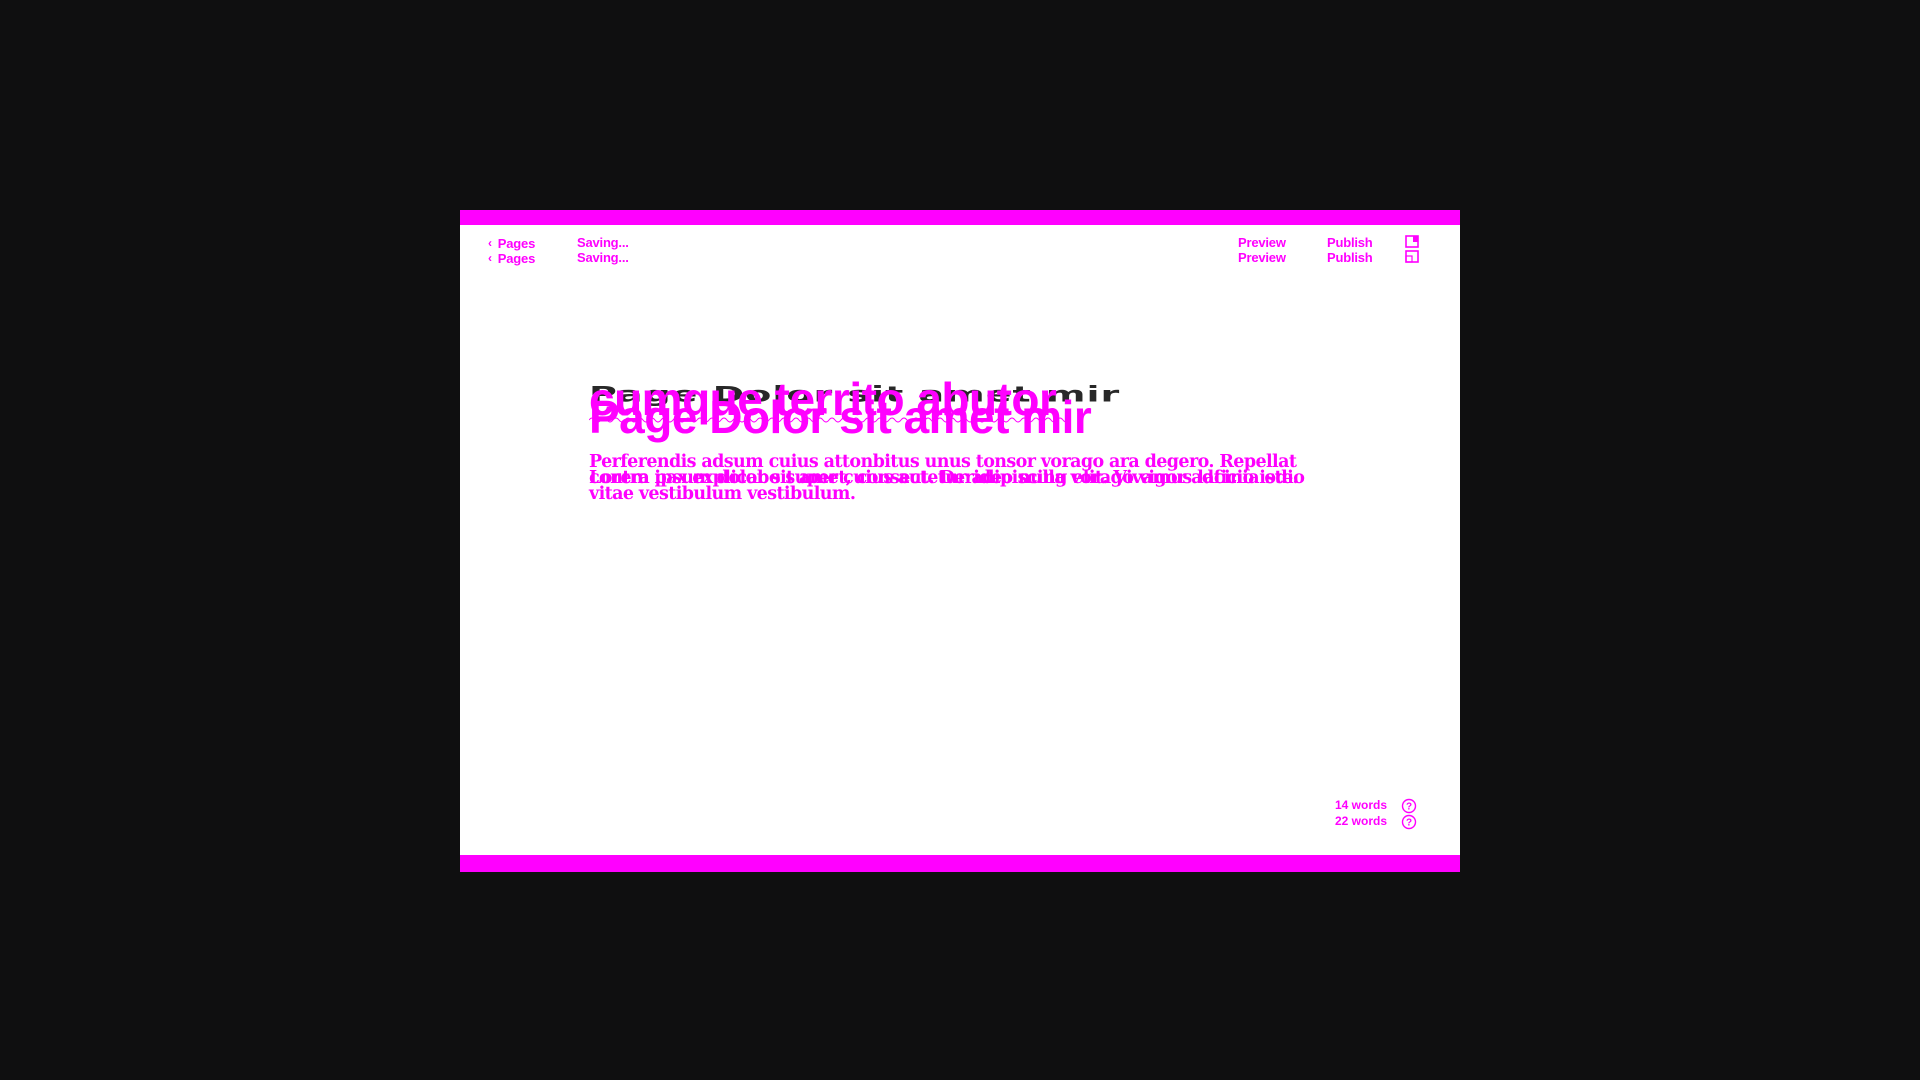 Image resolution: width=1920 pixels, height=1080 pixels. I want to click on back-to-pages-button-duplicate: ‹ Pages, so click(511, 258).